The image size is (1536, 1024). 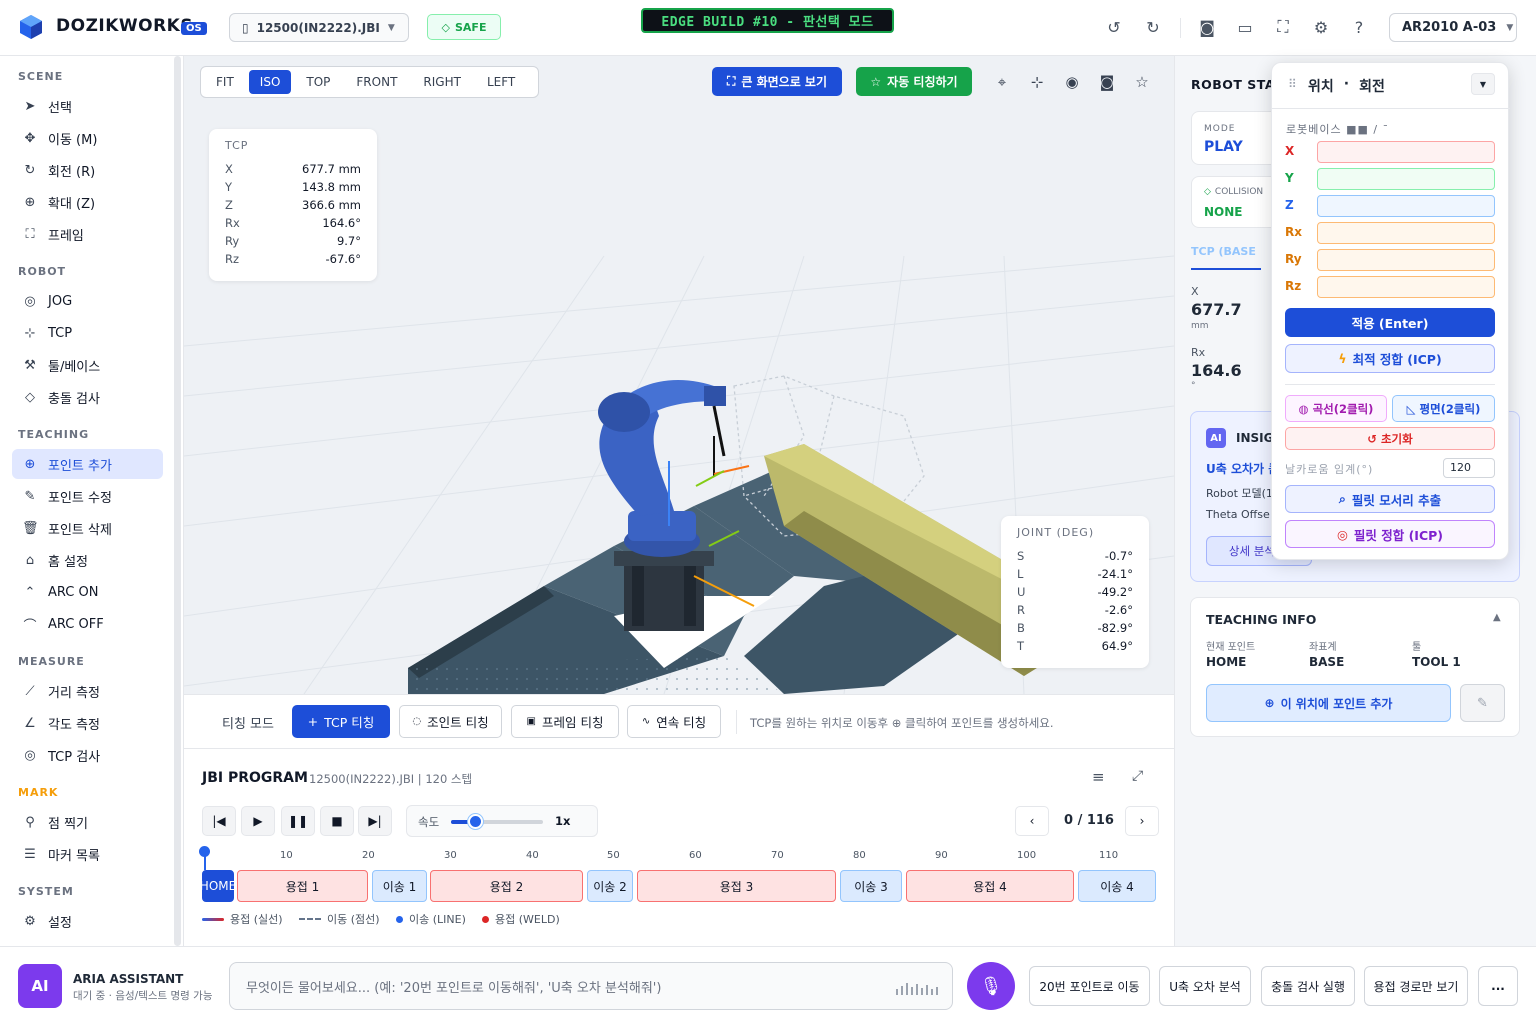 What do you see at coordinates (914, 81) in the screenshot?
I see `auto-teach-button: ☆ 자동 티칭하기` at bounding box center [914, 81].